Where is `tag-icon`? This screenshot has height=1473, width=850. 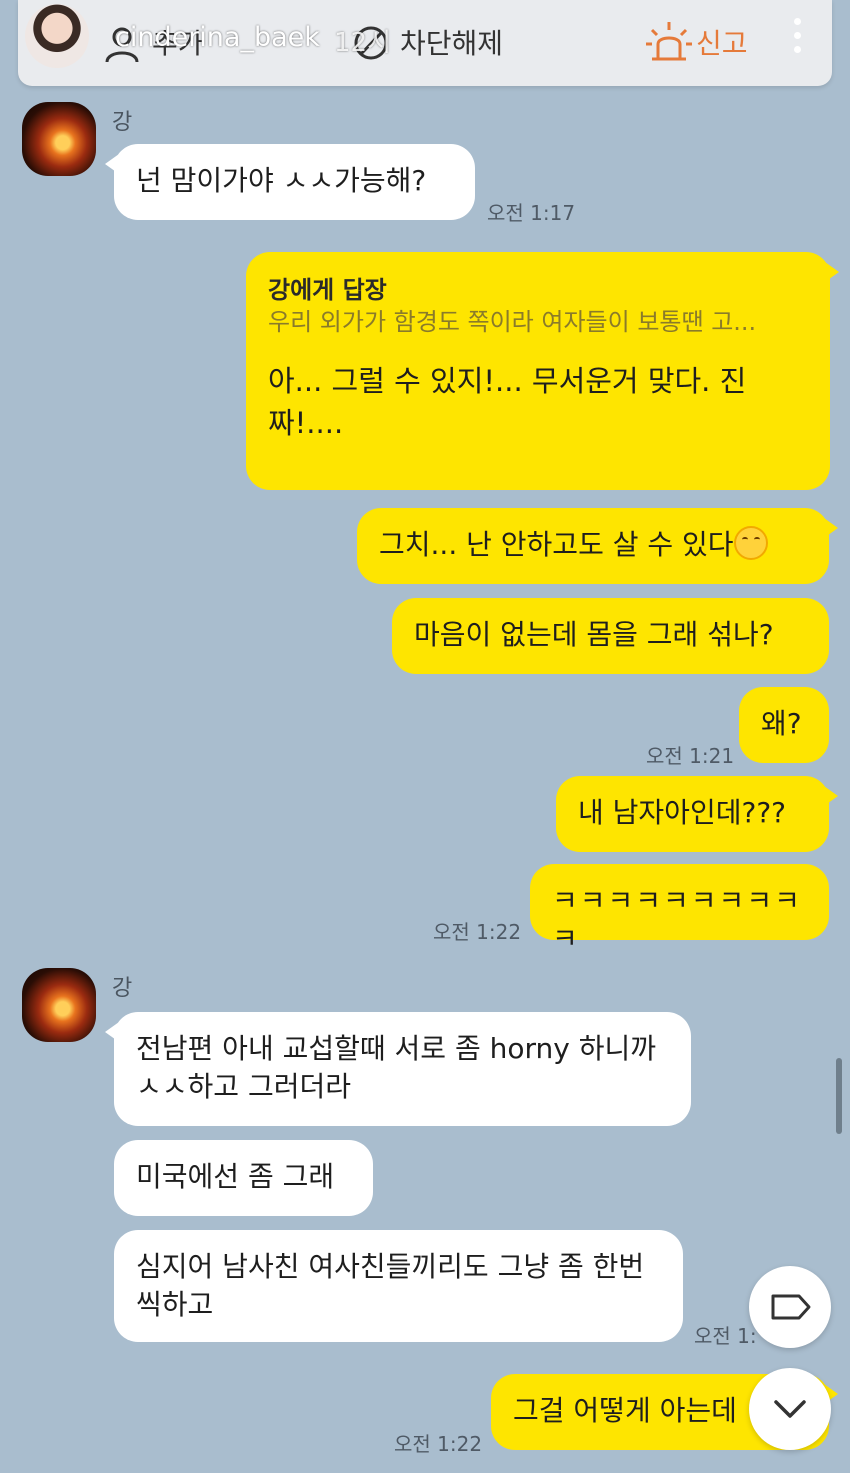 tag-icon is located at coordinates (791, 1307).